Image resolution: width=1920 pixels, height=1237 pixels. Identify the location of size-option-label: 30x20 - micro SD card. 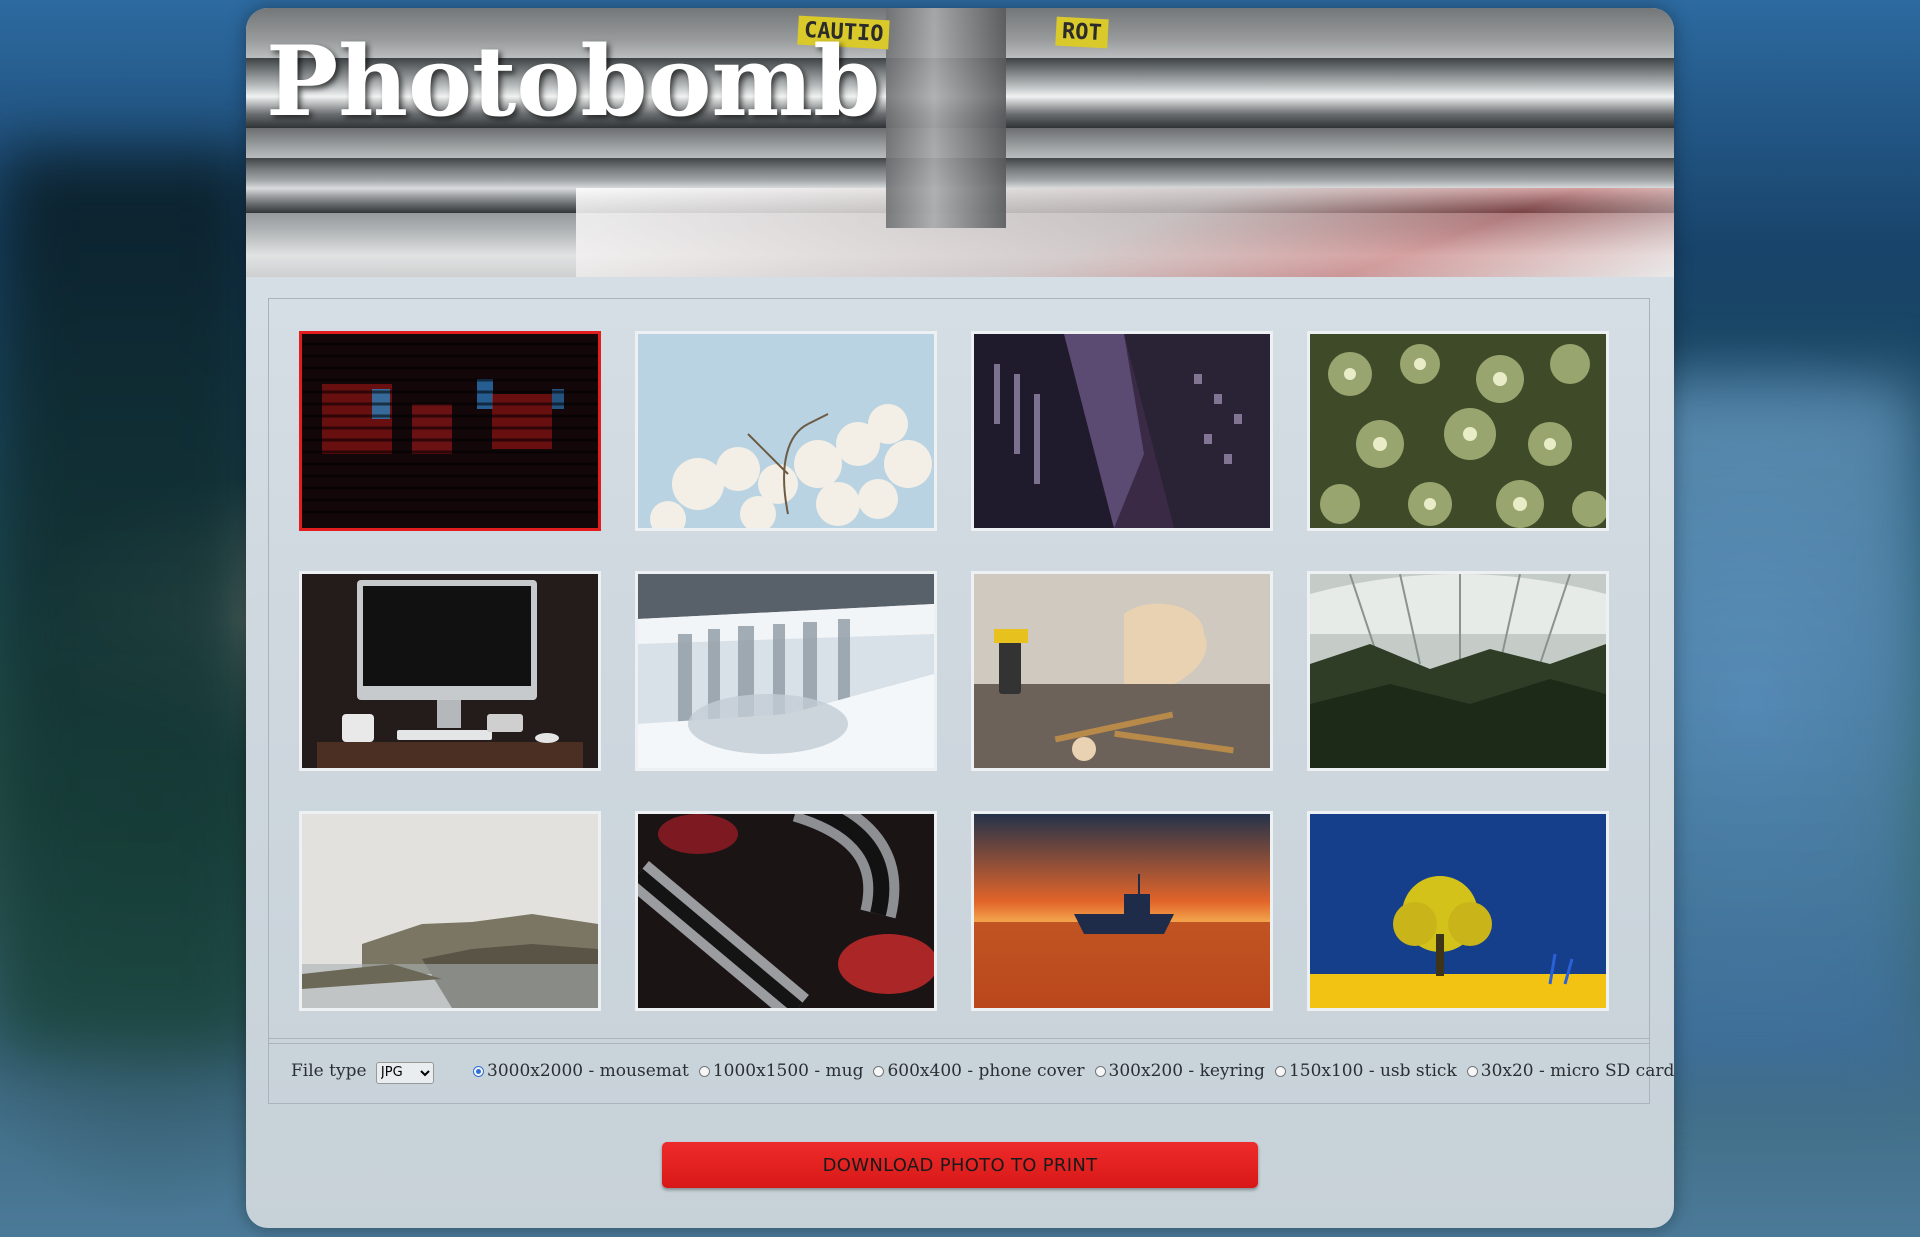
(1577, 1071).